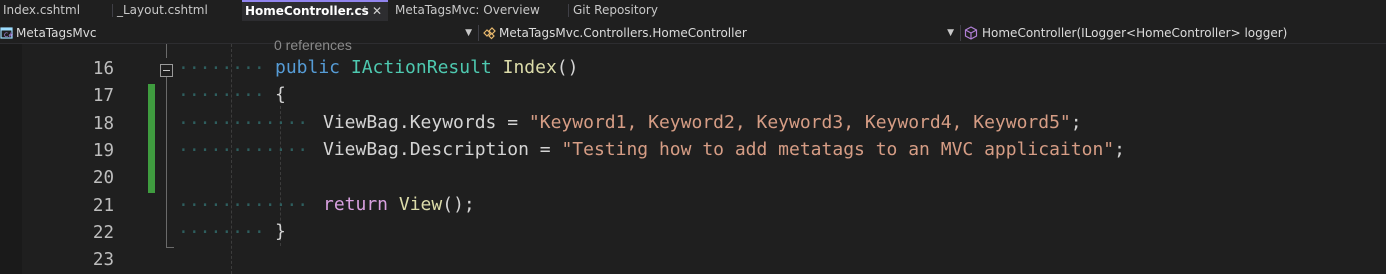  What do you see at coordinates (103, 178) in the screenshot?
I see `line-number: 20` at bounding box center [103, 178].